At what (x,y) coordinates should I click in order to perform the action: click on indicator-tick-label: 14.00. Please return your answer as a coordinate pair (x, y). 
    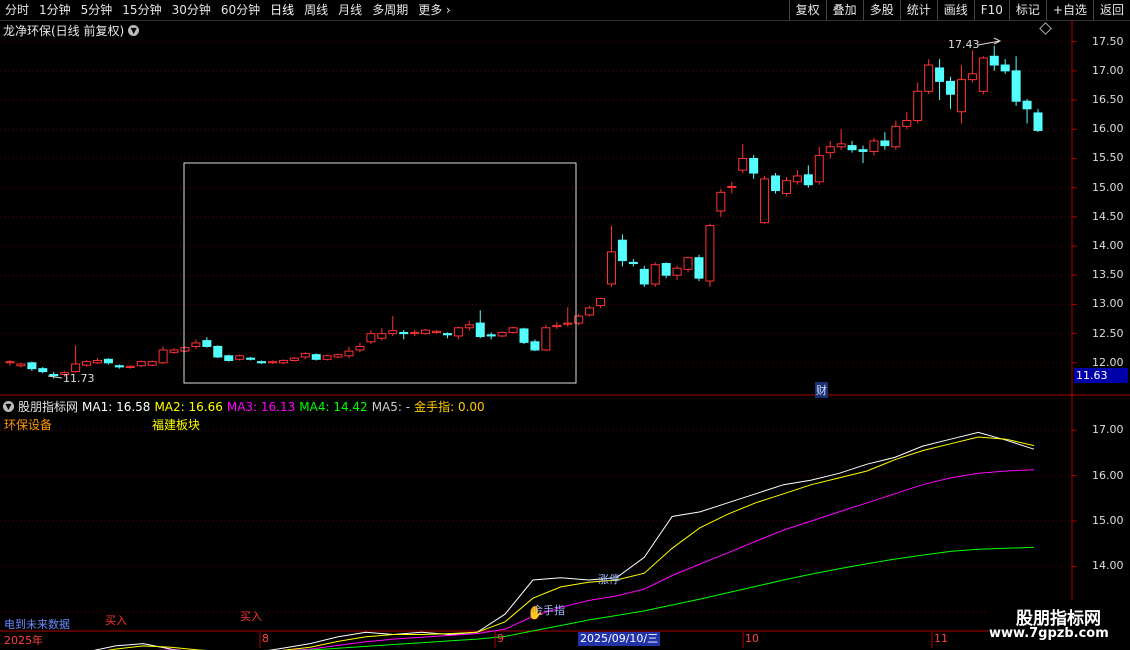
    Looking at the image, I should click on (1108, 566).